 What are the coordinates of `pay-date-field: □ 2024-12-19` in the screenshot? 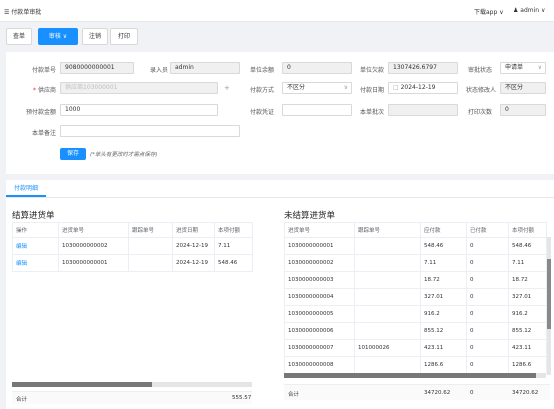 It's located at (423, 88).